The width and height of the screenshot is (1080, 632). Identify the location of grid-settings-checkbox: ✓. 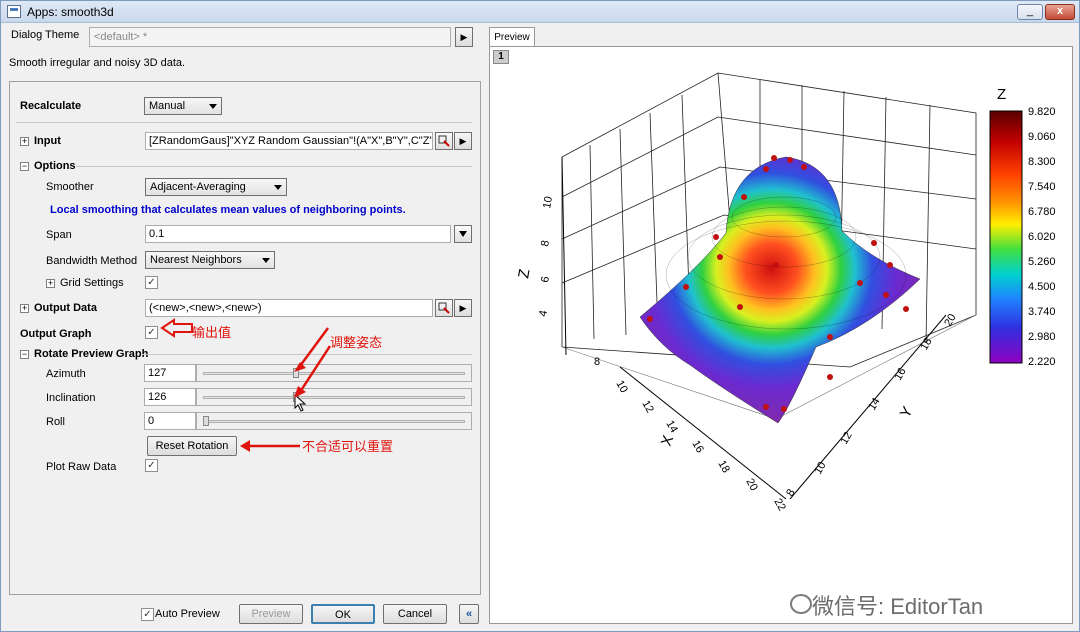
(151, 282).